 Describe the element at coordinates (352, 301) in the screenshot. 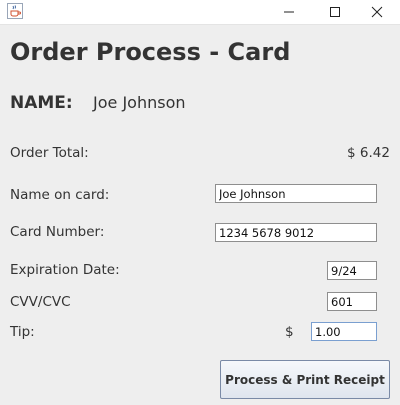

I see `cvv-field` at that location.